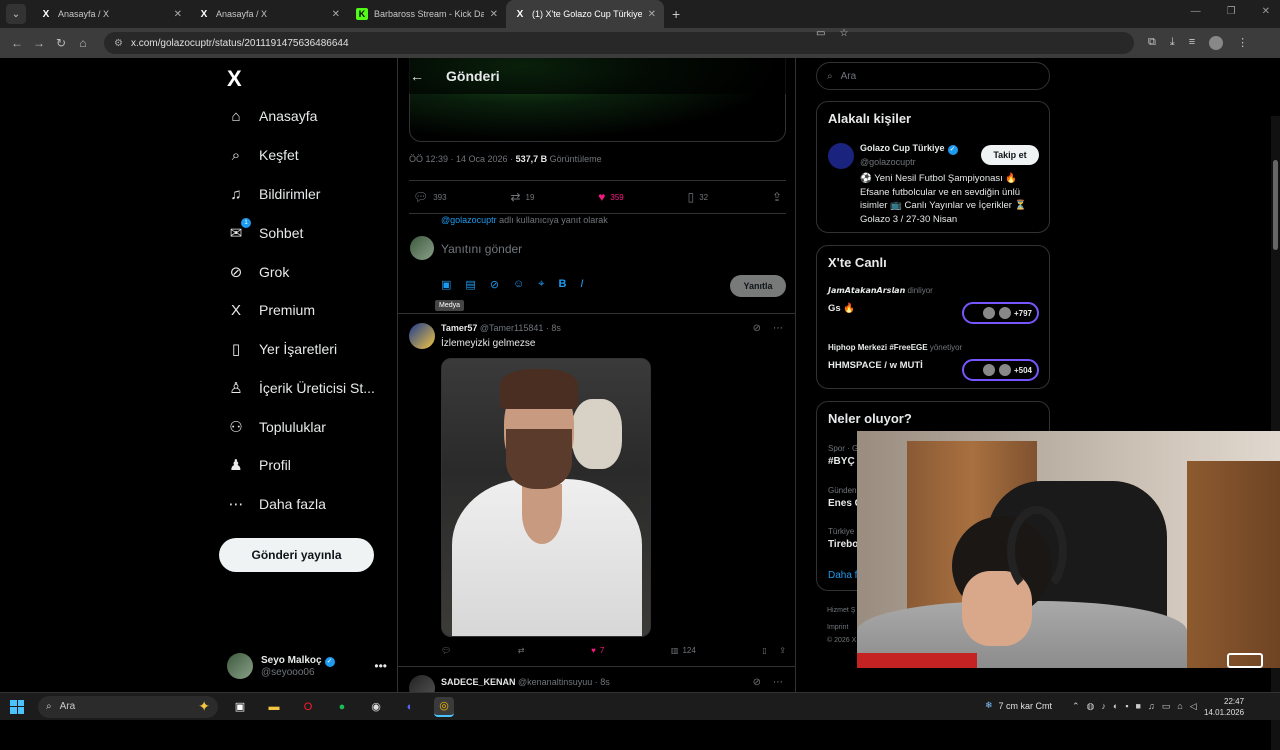  I want to click on spotify-icon: ●, so click(342, 707).